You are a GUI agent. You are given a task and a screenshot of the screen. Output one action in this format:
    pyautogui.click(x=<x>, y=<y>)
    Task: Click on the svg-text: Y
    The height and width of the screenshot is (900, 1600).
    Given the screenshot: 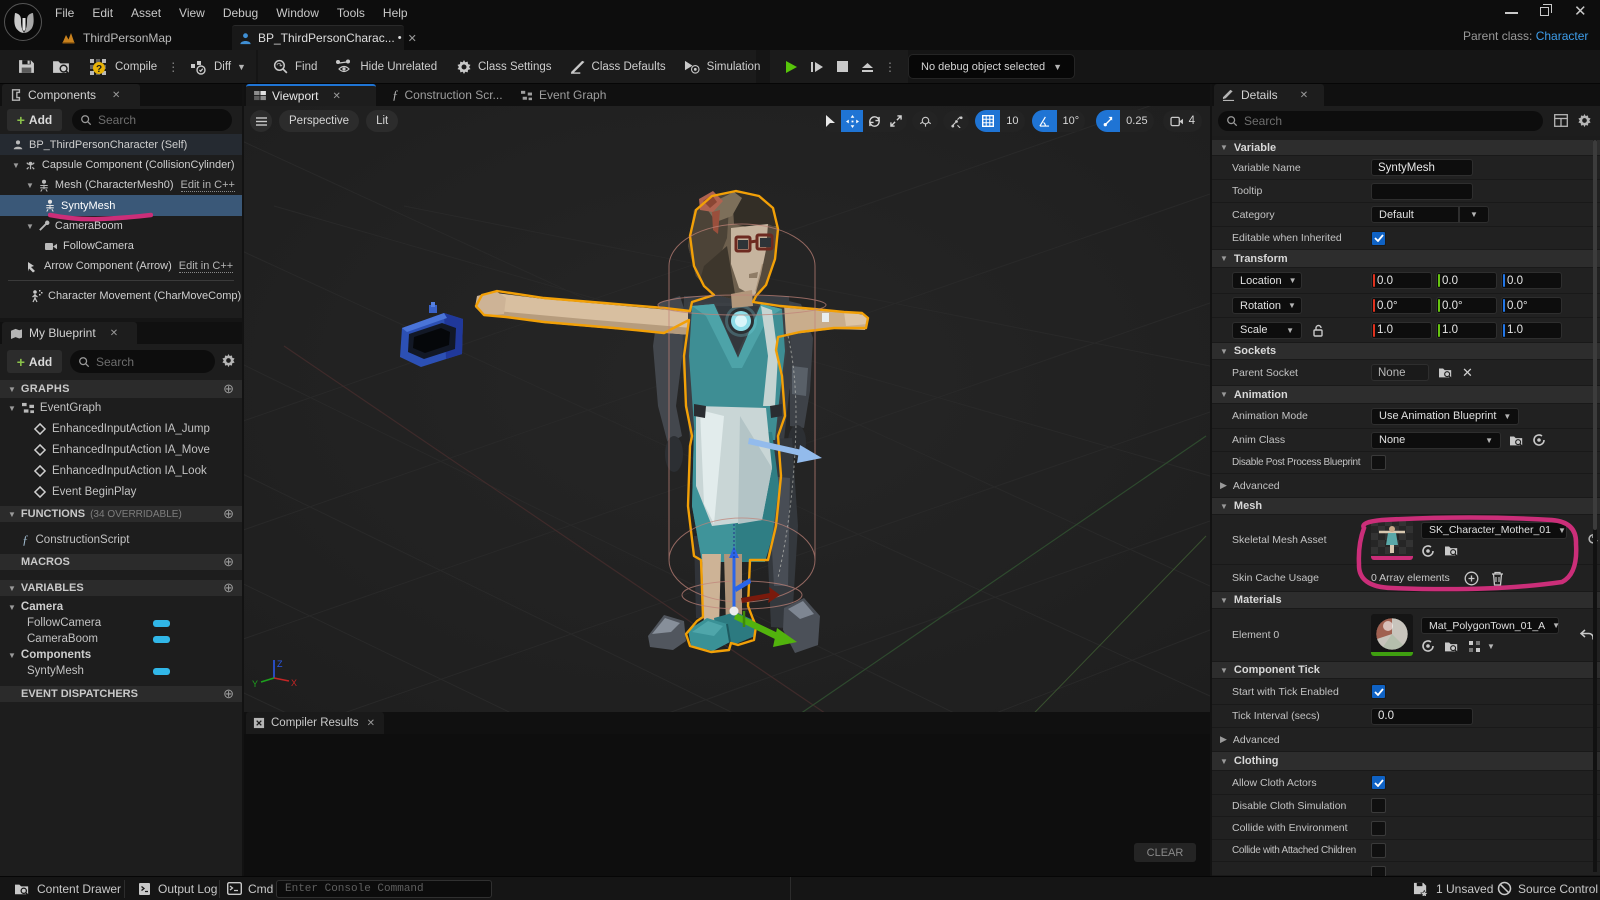 What is the action you would take?
    pyautogui.click(x=255, y=684)
    